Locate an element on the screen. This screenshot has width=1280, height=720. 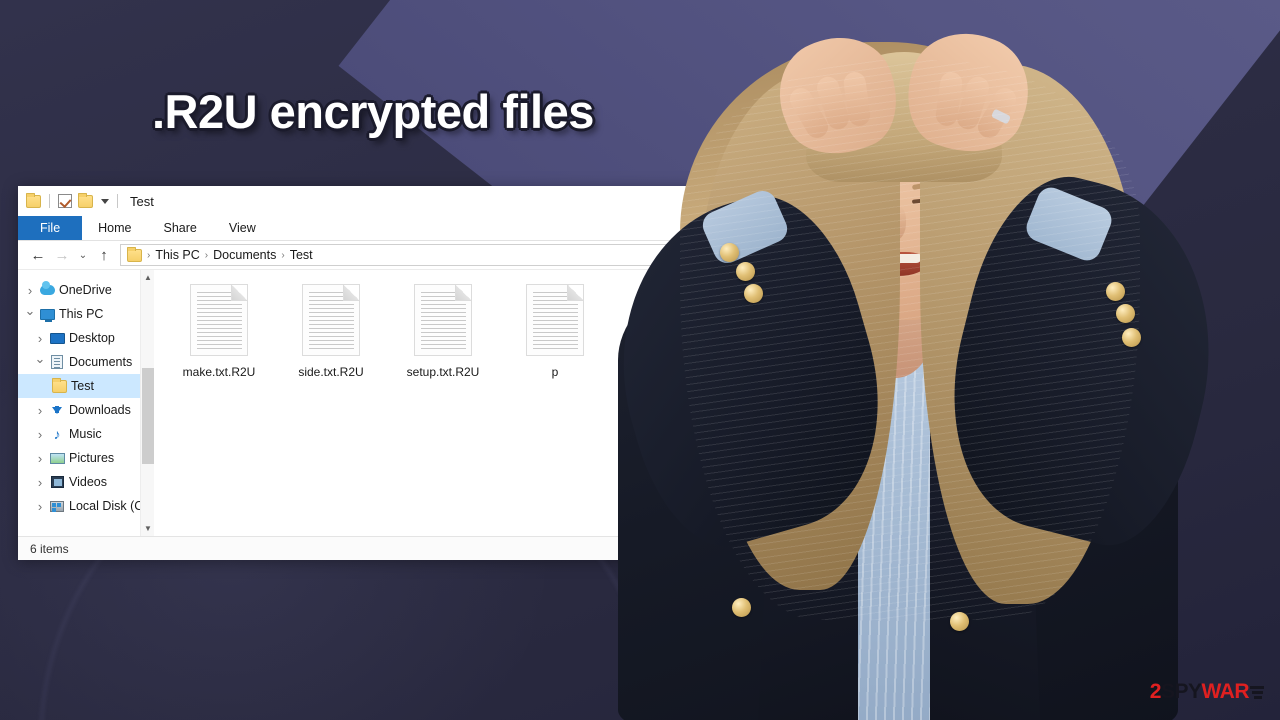
up-button: ↑ is located at coordinates (104, 255).